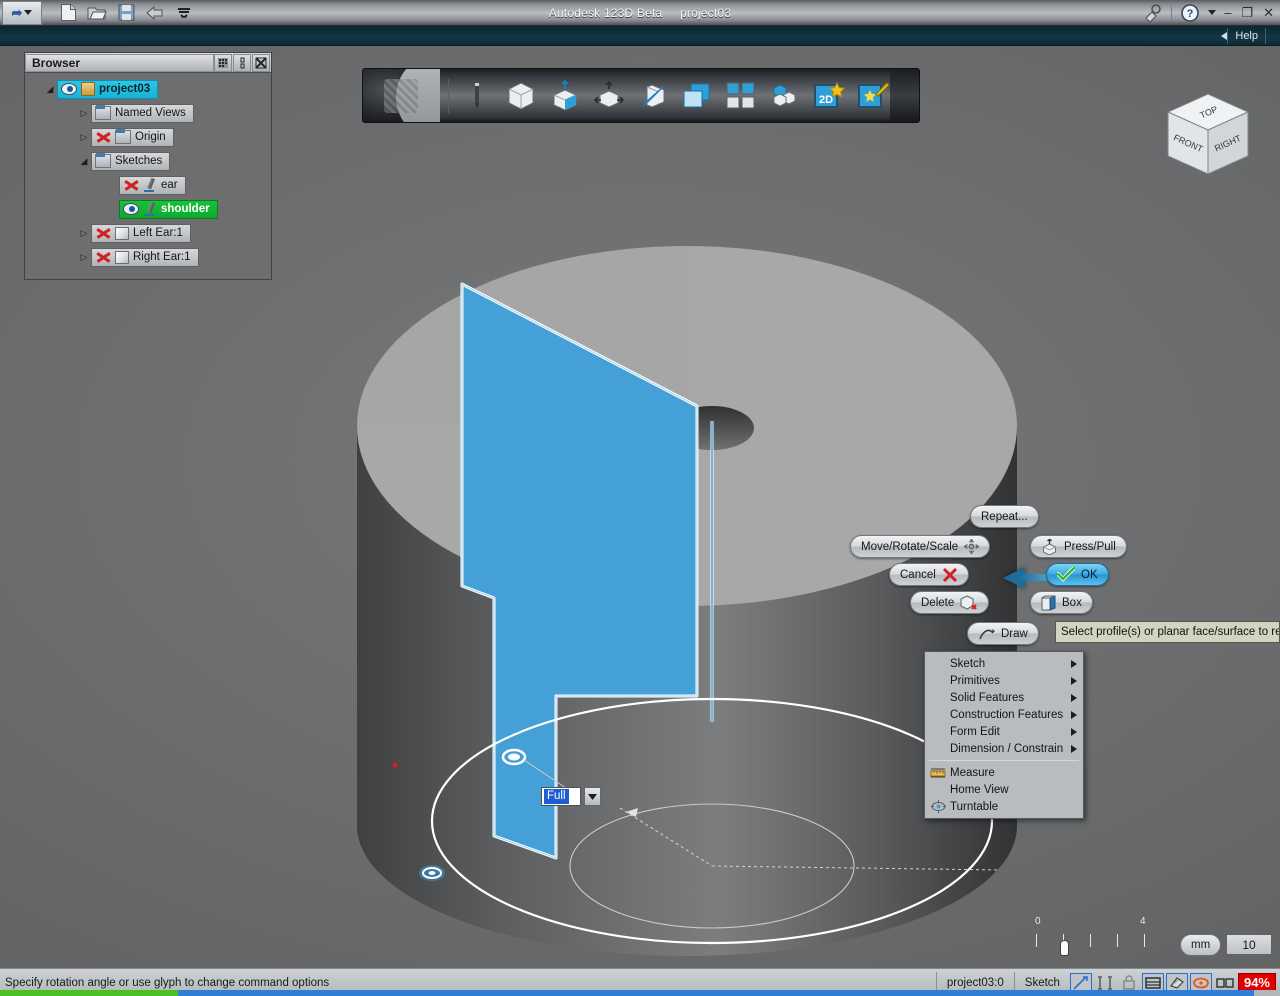 The height and width of the screenshot is (996, 1280). What do you see at coordinates (261, 62) in the screenshot?
I see `browser-close-button` at bounding box center [261, 62].